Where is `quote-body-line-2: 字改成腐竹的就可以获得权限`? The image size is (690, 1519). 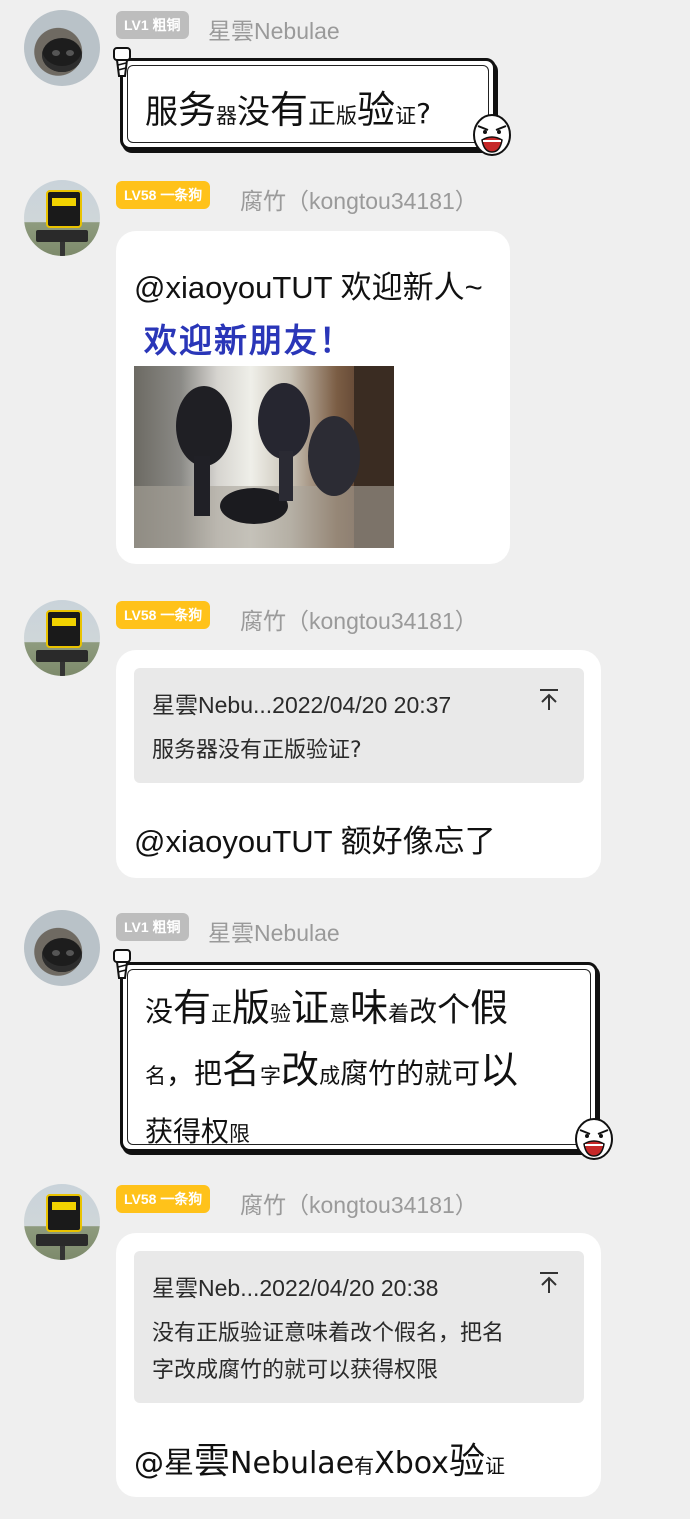 quote-body-line-2: 字改成腐竹的就可以获得权限 is located at coordinates (295, 1370).